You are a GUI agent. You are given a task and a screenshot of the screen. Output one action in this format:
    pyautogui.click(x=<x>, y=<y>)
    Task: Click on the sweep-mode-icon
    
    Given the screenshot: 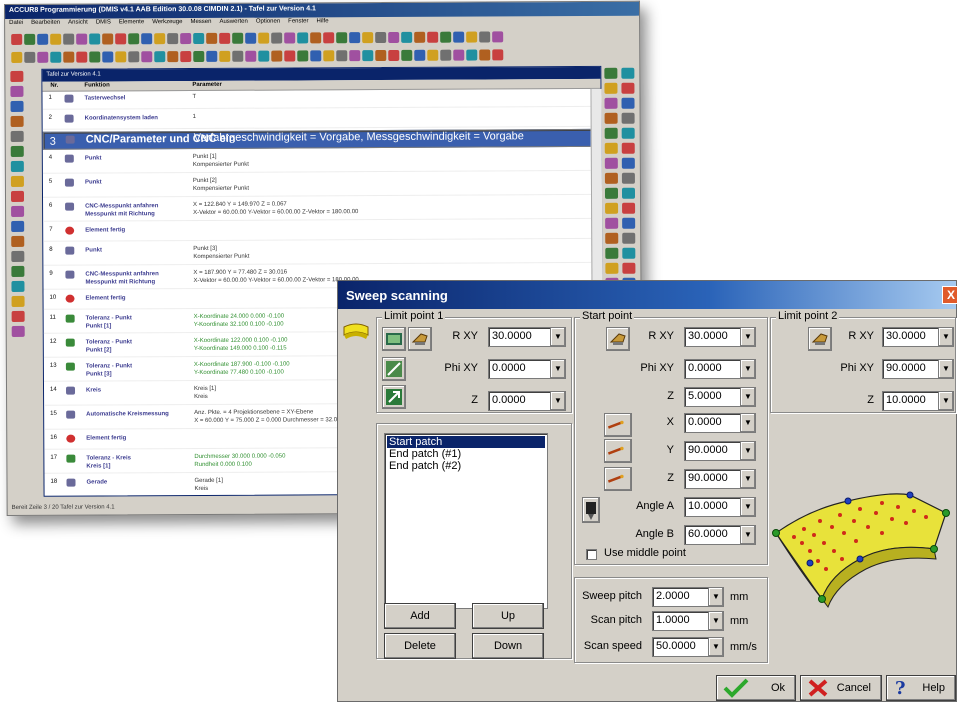 What is the action you would take?
    pyautogui.click(x=356, y=332)
    